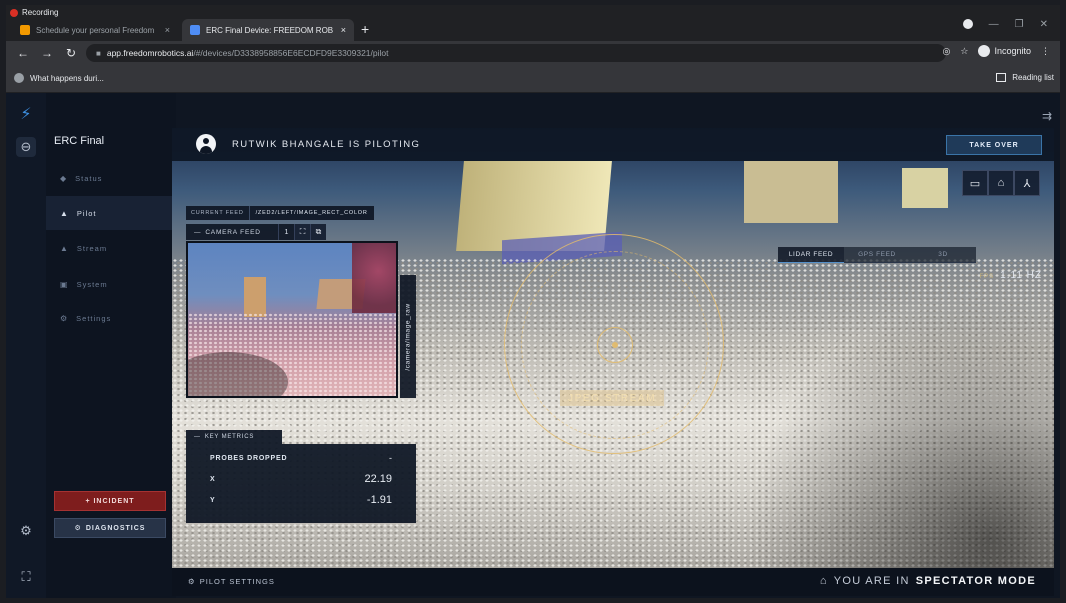  What do you see at coordinates (318, 232) in the screenshot?
I see `crop-icon: ⧉` at bounding box center [318, 232].